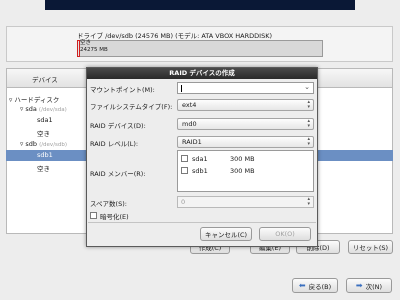  I want to click on free-space-label: 空き 24275 MB, so click(94, 47).